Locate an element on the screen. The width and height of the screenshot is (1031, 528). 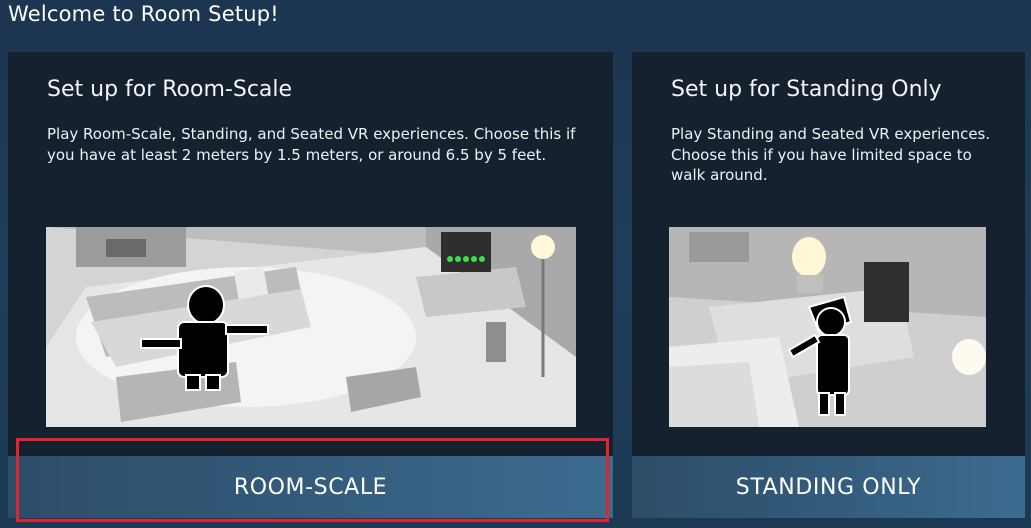
room-scale-heading: Set up for Room-Scale is located at coordinates (170, 89).